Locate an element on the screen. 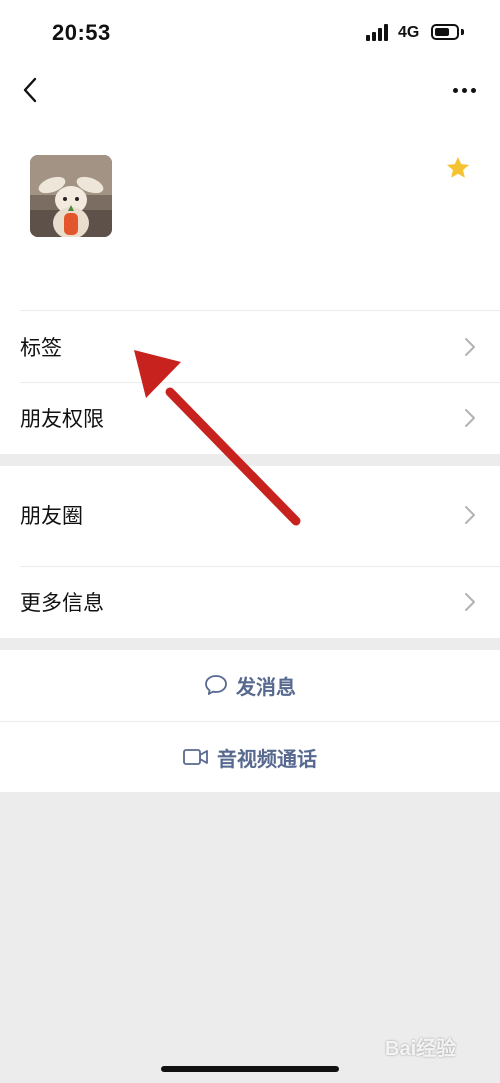  ellipsis-icon is located at coordinates (455, 90).